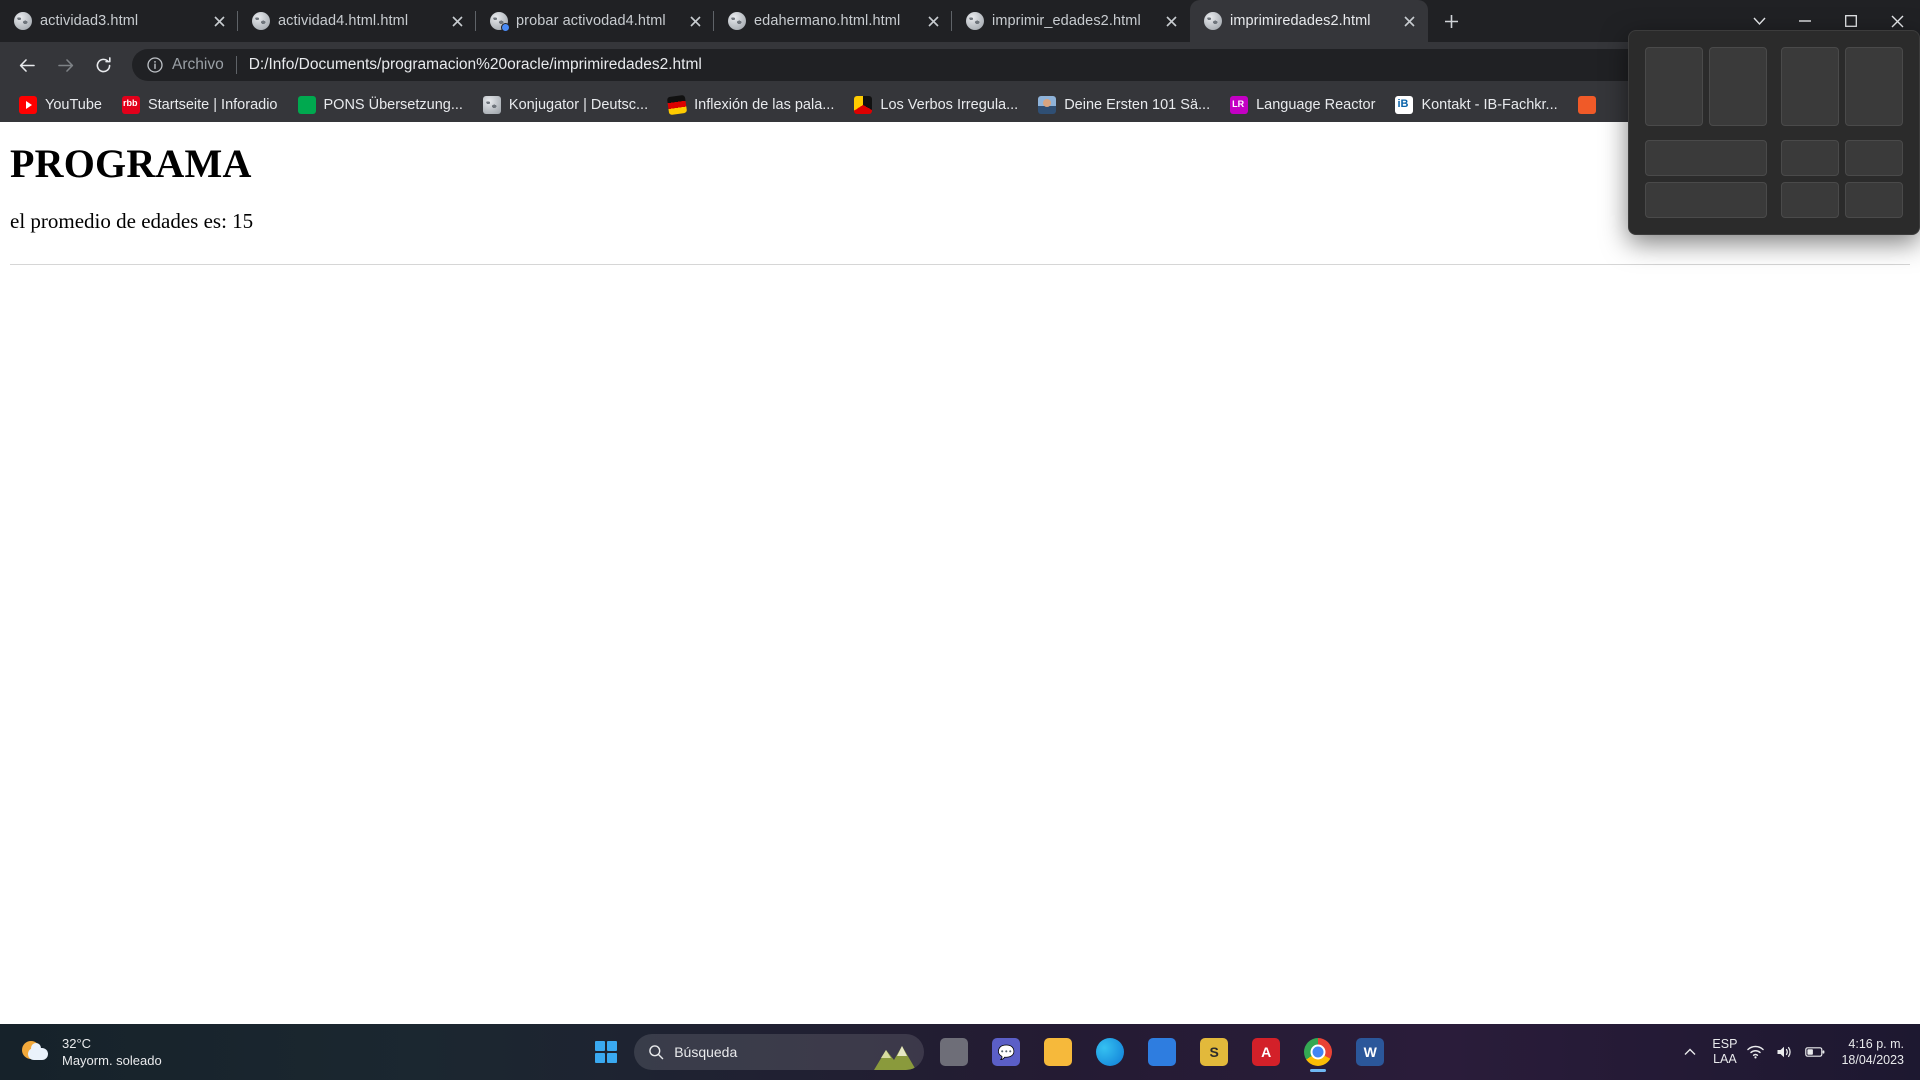 This screenshot has width=1920, height=1080. I want to click on taskbar-app-teams-chat: 💬, so click(1006, 1052).